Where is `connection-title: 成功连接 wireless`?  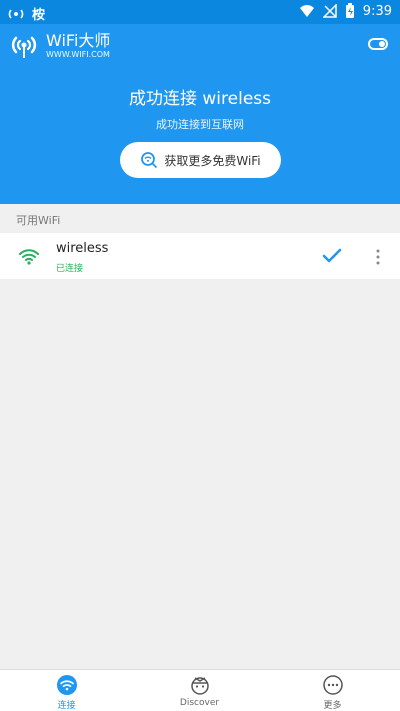
connection-title: 成功连接 wireless is located at coordinates (199, 99).